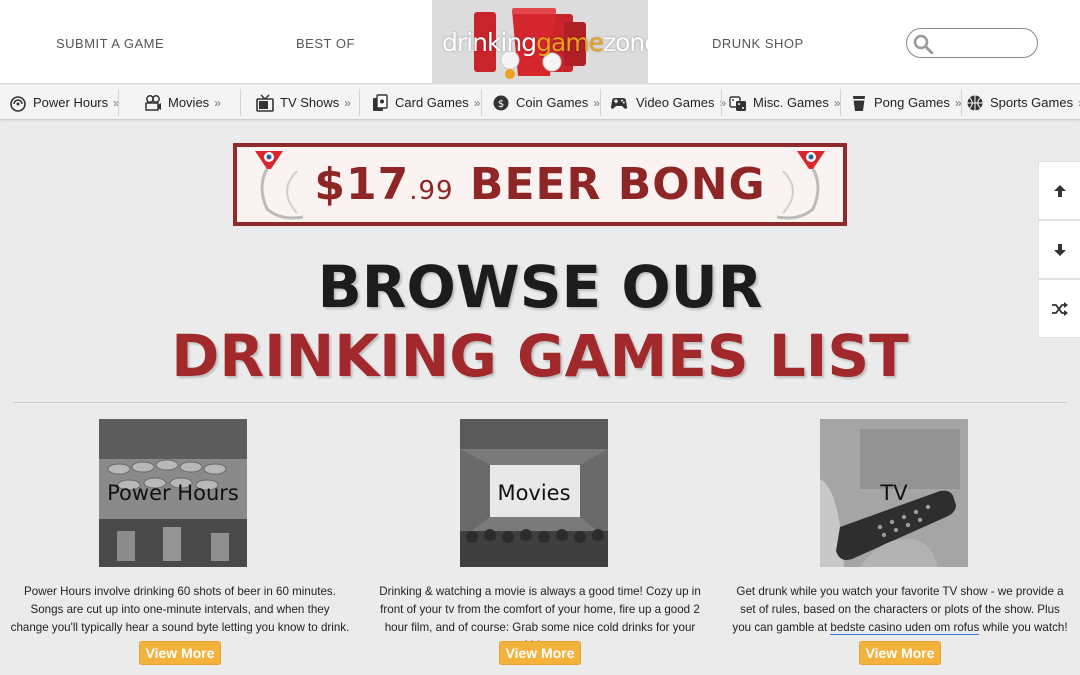 This screenshot has width=1080, height=675. What do you see at coordinates (924, 44) in the screenshot?
I see `search-icon` at bounding box center [924, 44].